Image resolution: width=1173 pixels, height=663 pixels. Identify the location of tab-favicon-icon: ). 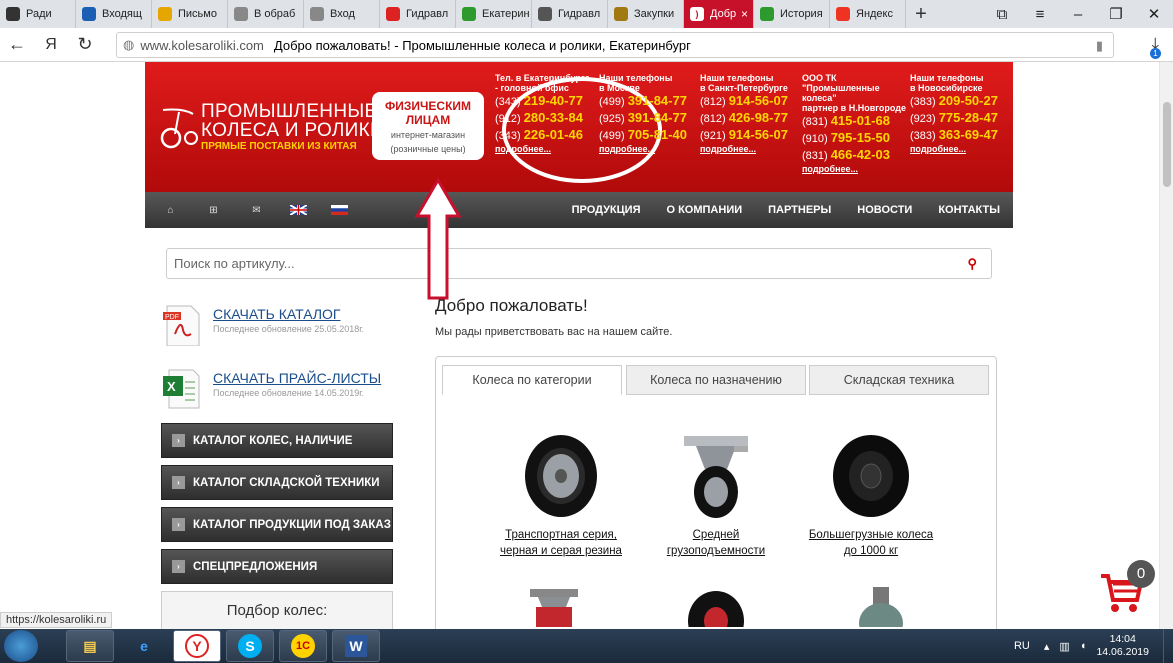
(697, 14).